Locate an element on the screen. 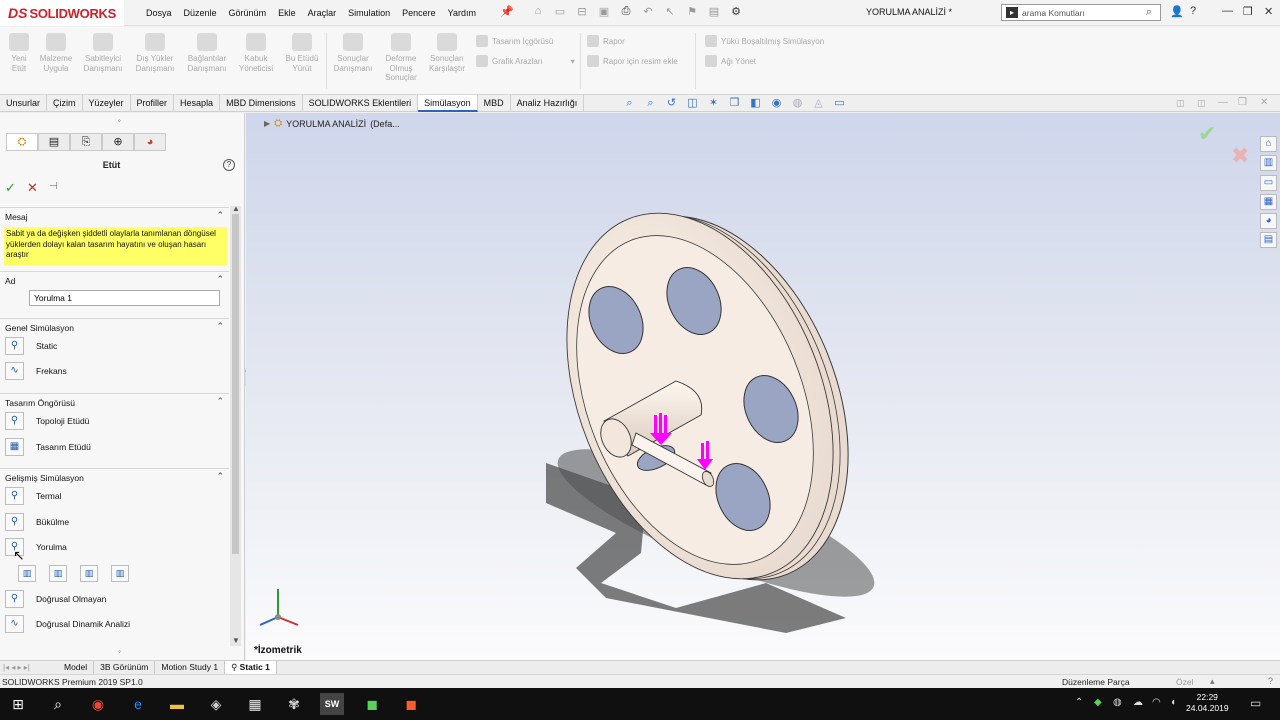 The image size is (1280, 720). open-icon: ⊟ is located at coordinates (582, 12).